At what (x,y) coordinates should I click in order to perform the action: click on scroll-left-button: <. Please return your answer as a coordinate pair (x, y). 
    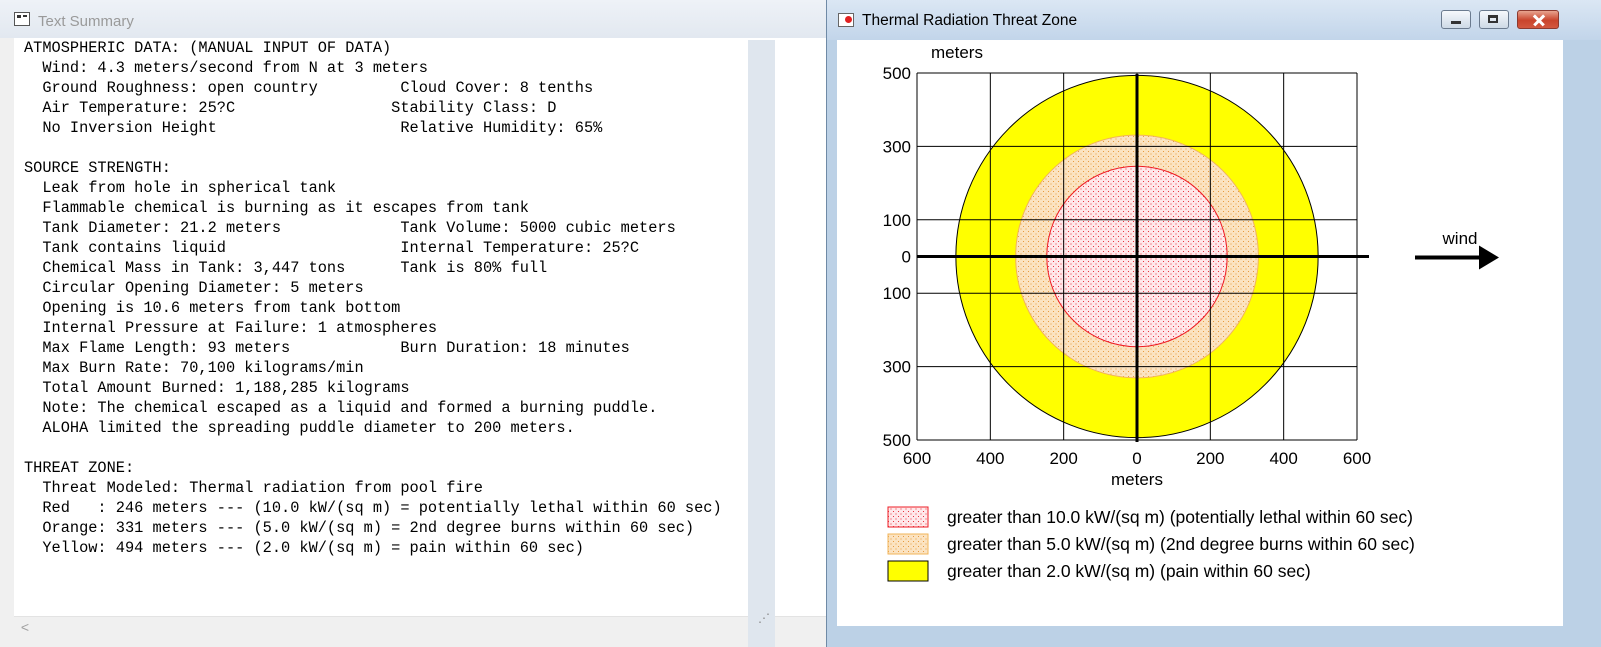
    Looking at the image, I should click on (25, 627).